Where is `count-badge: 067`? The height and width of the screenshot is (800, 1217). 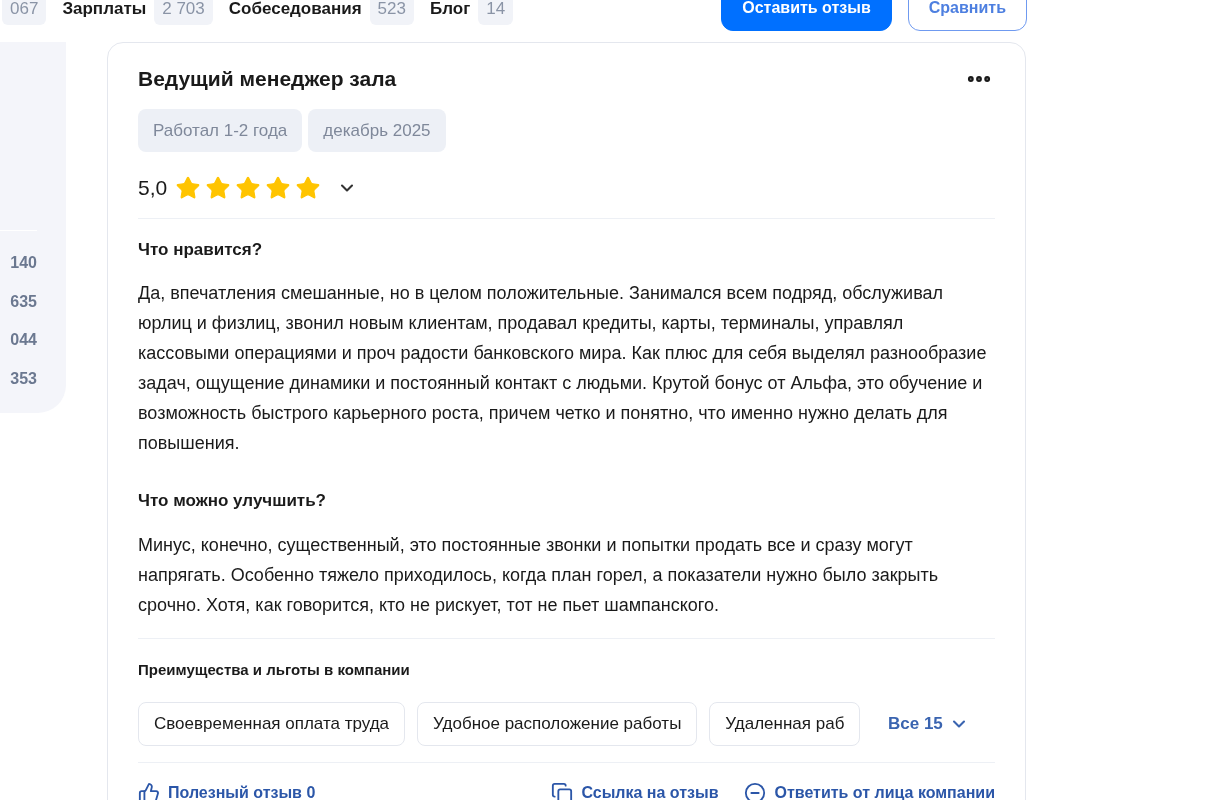 count-badge: 067 is located at coordinates (24, 12).